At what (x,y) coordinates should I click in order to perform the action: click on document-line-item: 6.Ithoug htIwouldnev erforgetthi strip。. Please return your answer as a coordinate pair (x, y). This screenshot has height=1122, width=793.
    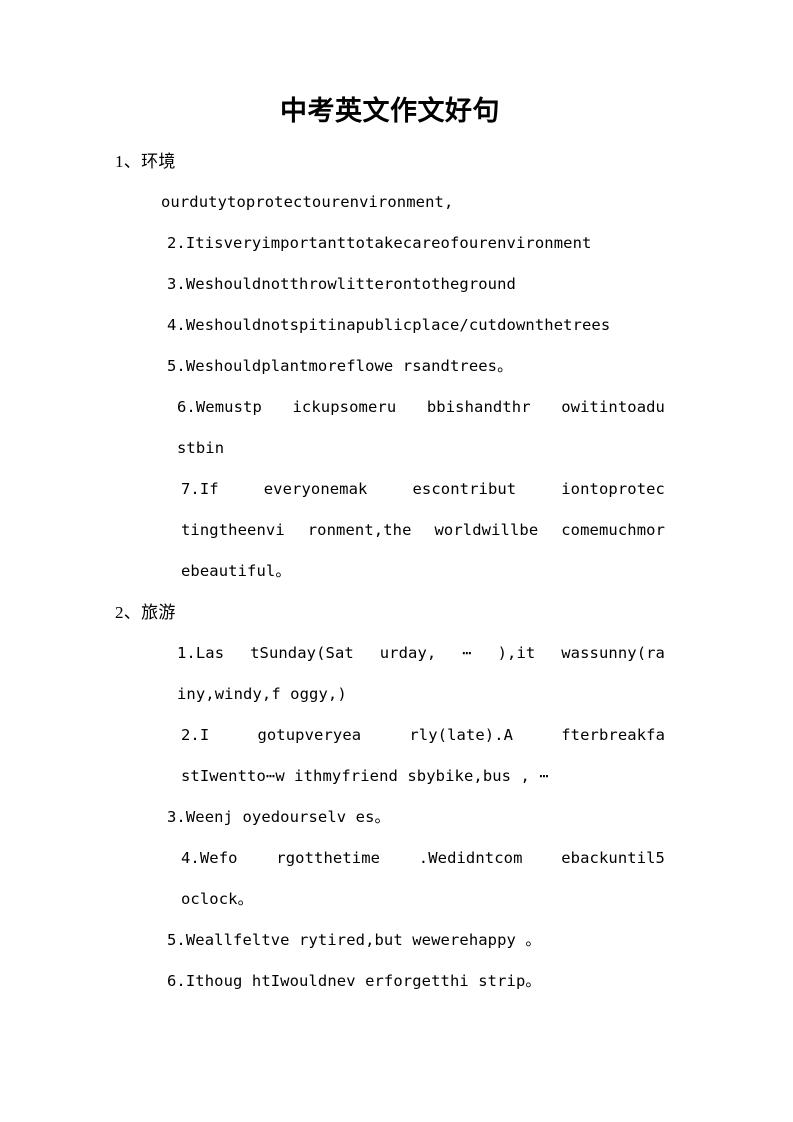
    Looking at the image, I should click on (354, 981).